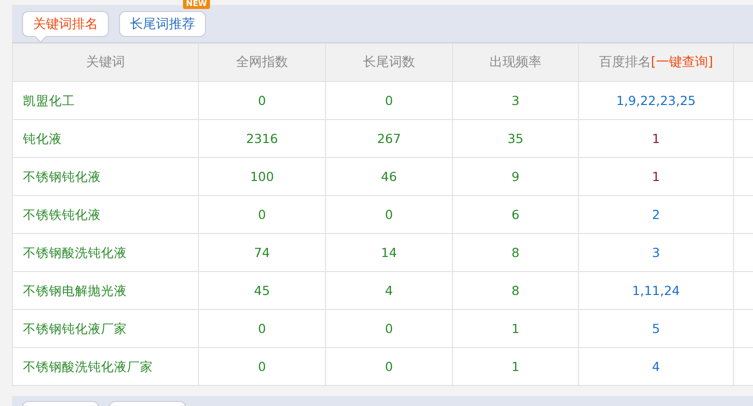 Image resolution: width=753 pixels, height=406 pixels. I want to click on table-cell: 14, so click(389, 252).